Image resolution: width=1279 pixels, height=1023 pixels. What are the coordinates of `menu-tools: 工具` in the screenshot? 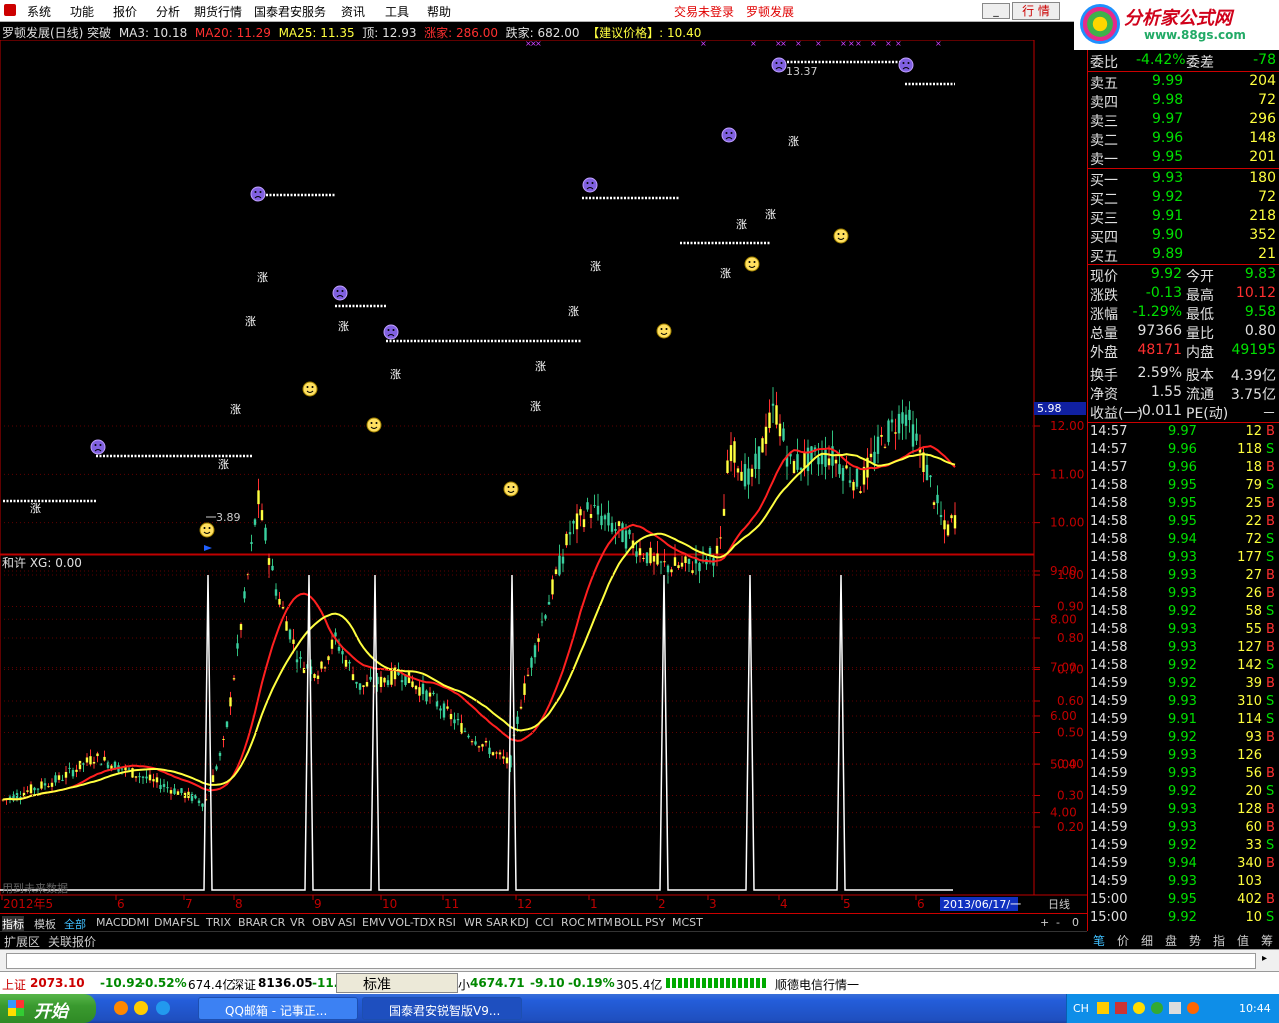 It's located at (397, 11).